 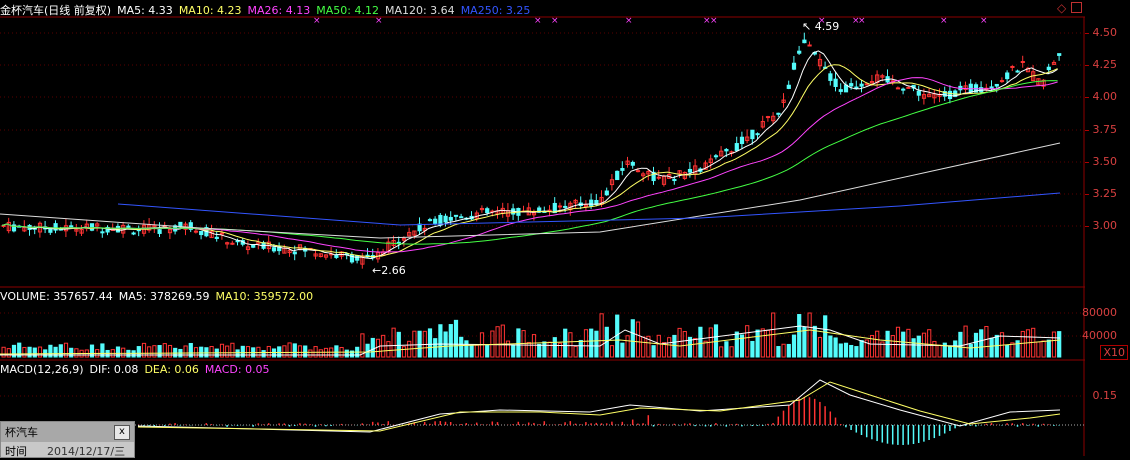 I want to click on ma250-line, so click(x=589, y=209).